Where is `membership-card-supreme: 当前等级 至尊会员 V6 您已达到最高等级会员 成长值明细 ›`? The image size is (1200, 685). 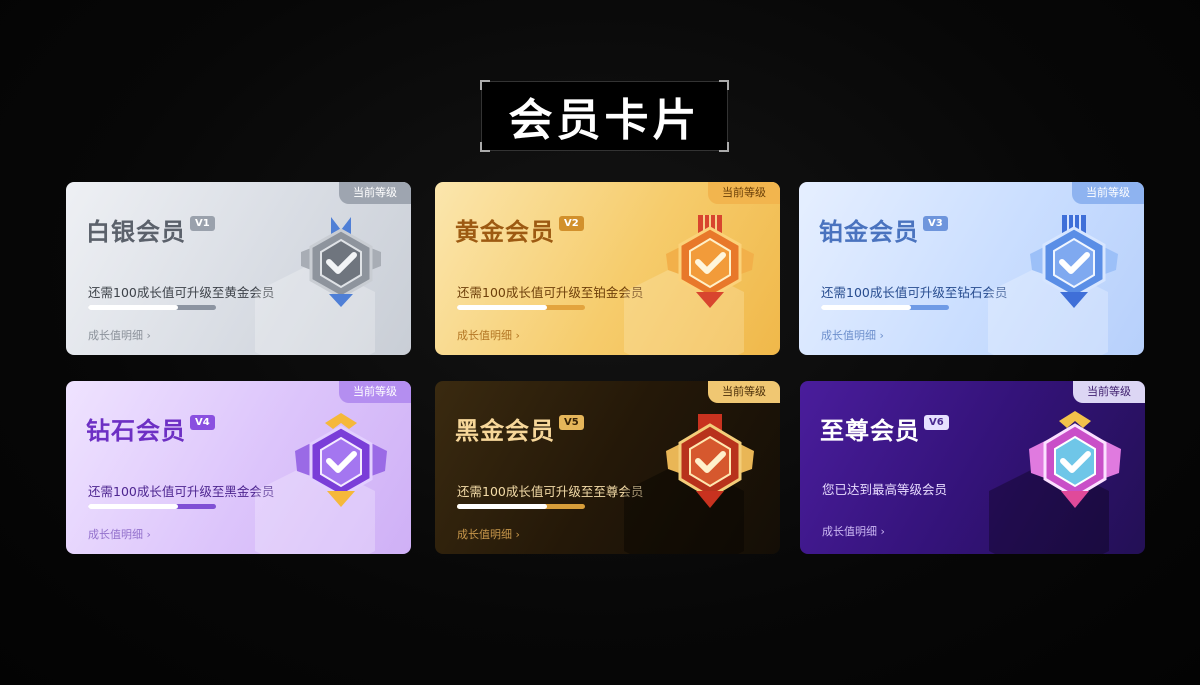 membership-card-supreme: 当前等级 至尊会员 V6 您已达到最高等级会员 成长值明细 › is located at coordinates (972, 467).